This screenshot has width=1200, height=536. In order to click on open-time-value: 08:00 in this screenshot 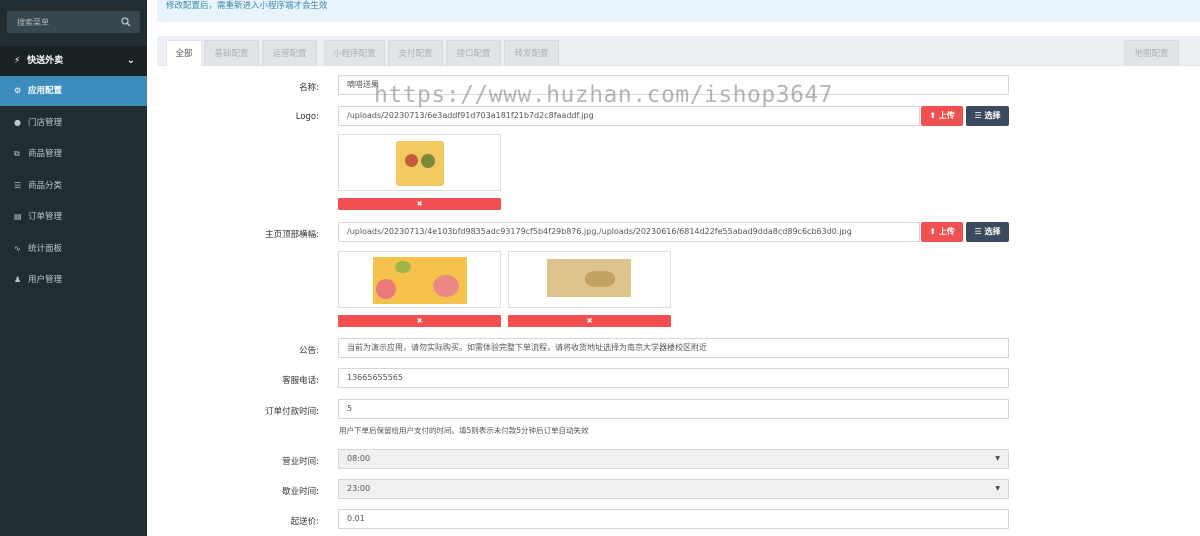, I will do `click(359, 458)`.